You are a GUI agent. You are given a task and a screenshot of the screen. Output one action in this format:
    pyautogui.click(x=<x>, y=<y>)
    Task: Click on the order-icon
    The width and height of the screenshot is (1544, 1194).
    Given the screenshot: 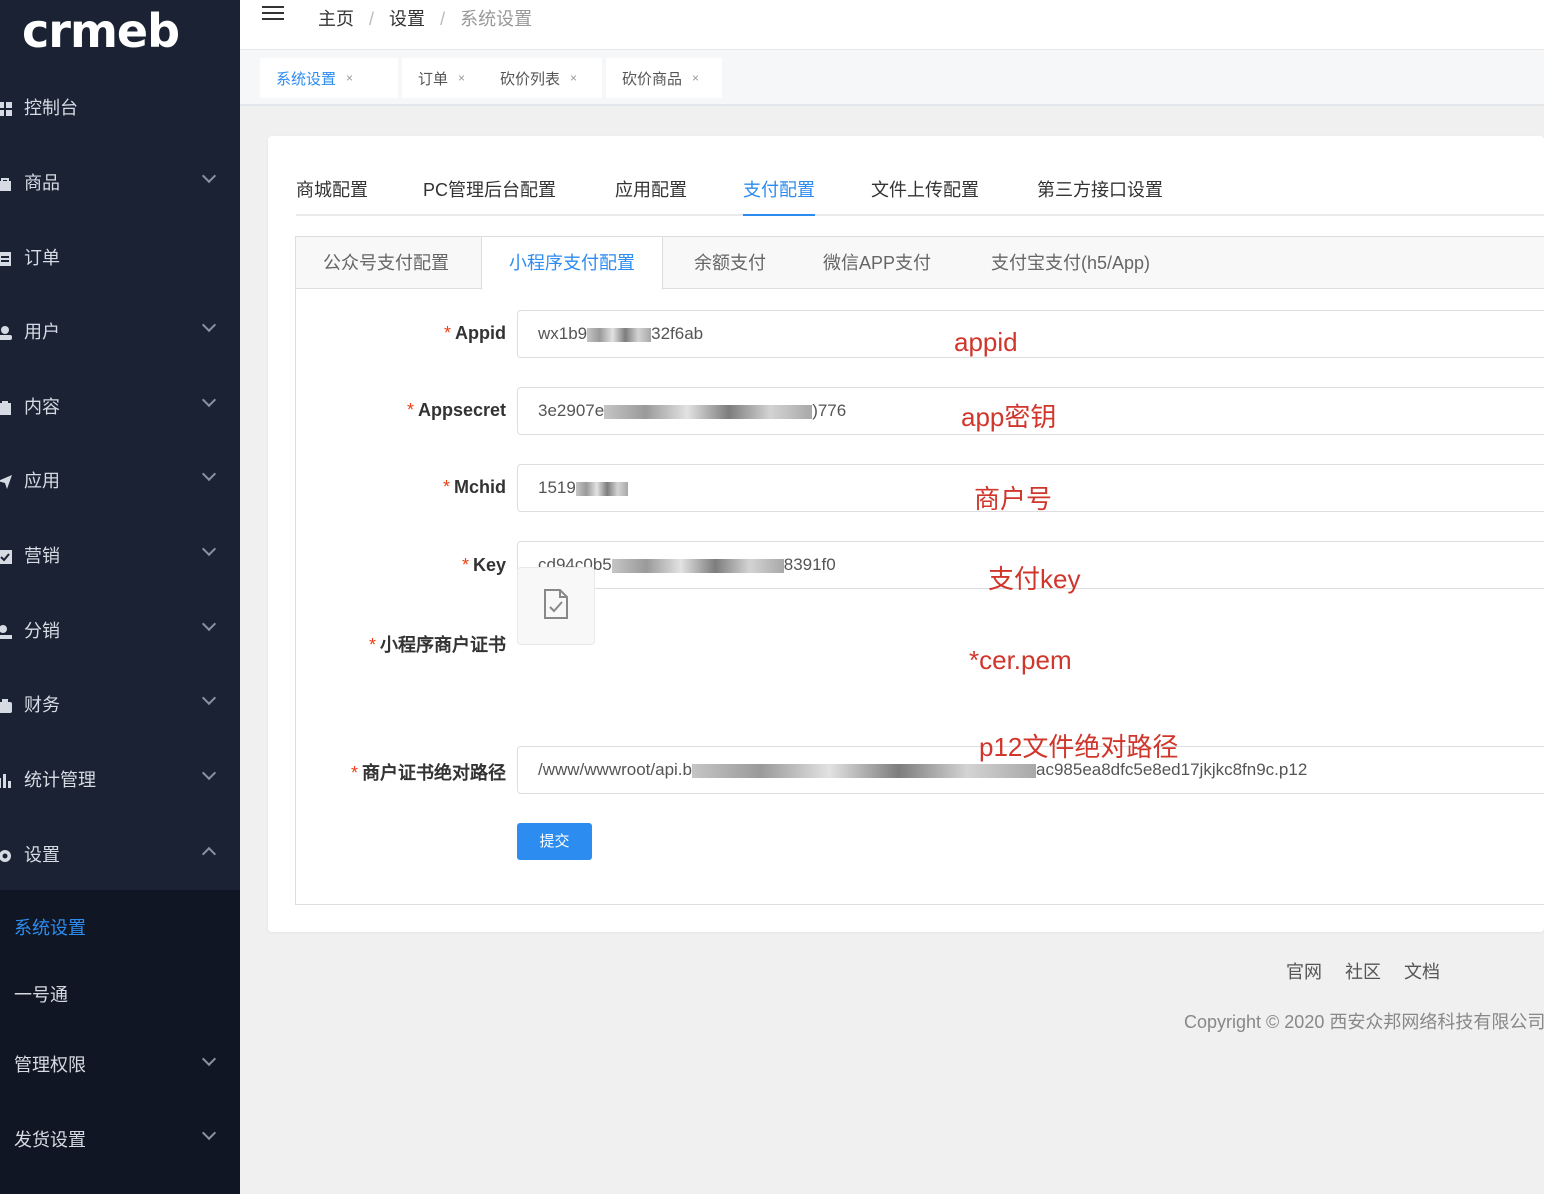 What is the action you would take?
    pyautogui.click(x=6, y=258)
    